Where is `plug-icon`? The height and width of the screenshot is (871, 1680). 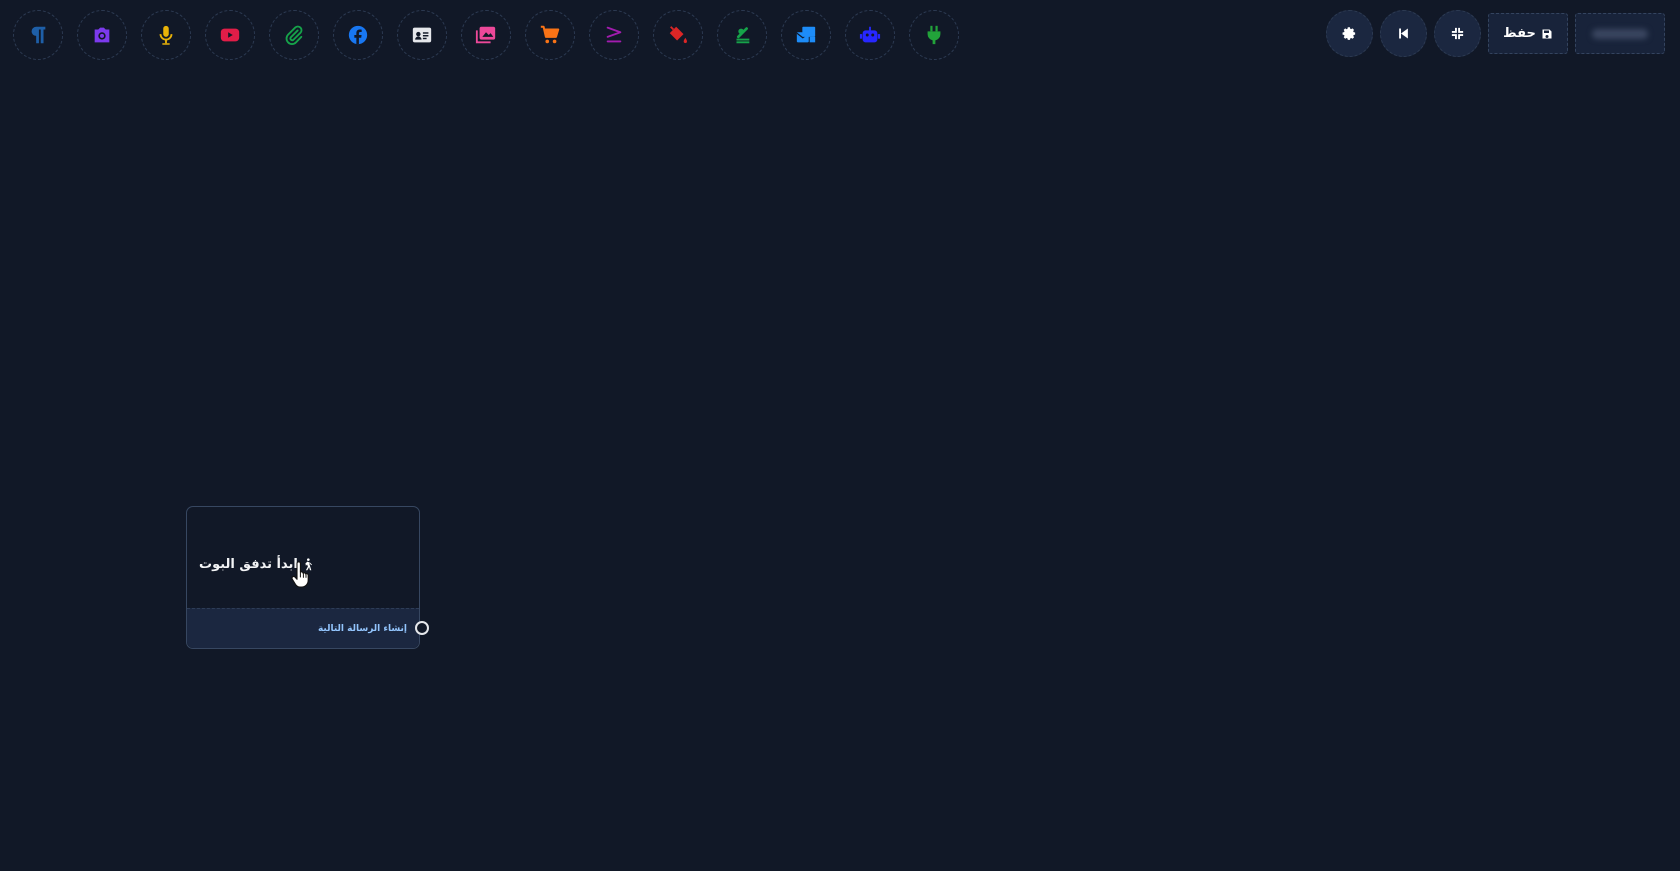
plug-icon is located at coordinates (934, 35).